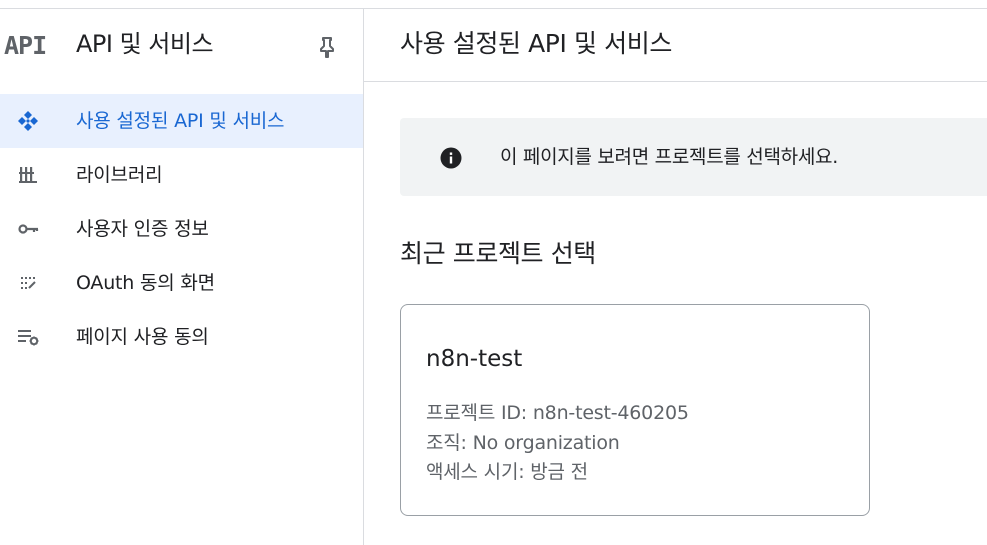  I want to click on project-id: 프로젝트 ID: n8n-test-460205, so click(557, 413).